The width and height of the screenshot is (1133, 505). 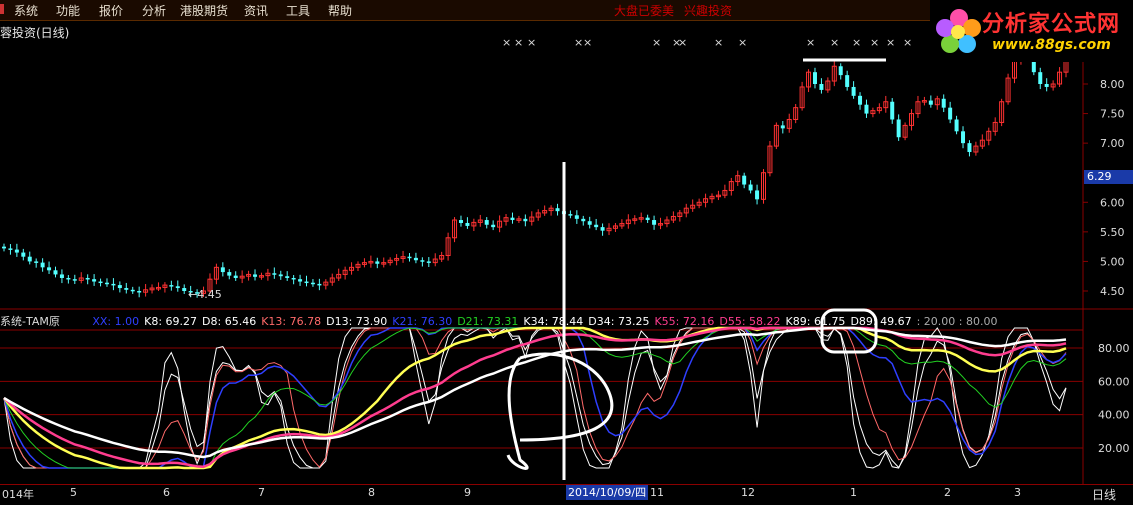 What do you see at coordinates (1114, 448) in the screenshot?
I see `indicator-tick-label: 20.00` at bounding box center [1114, 448].